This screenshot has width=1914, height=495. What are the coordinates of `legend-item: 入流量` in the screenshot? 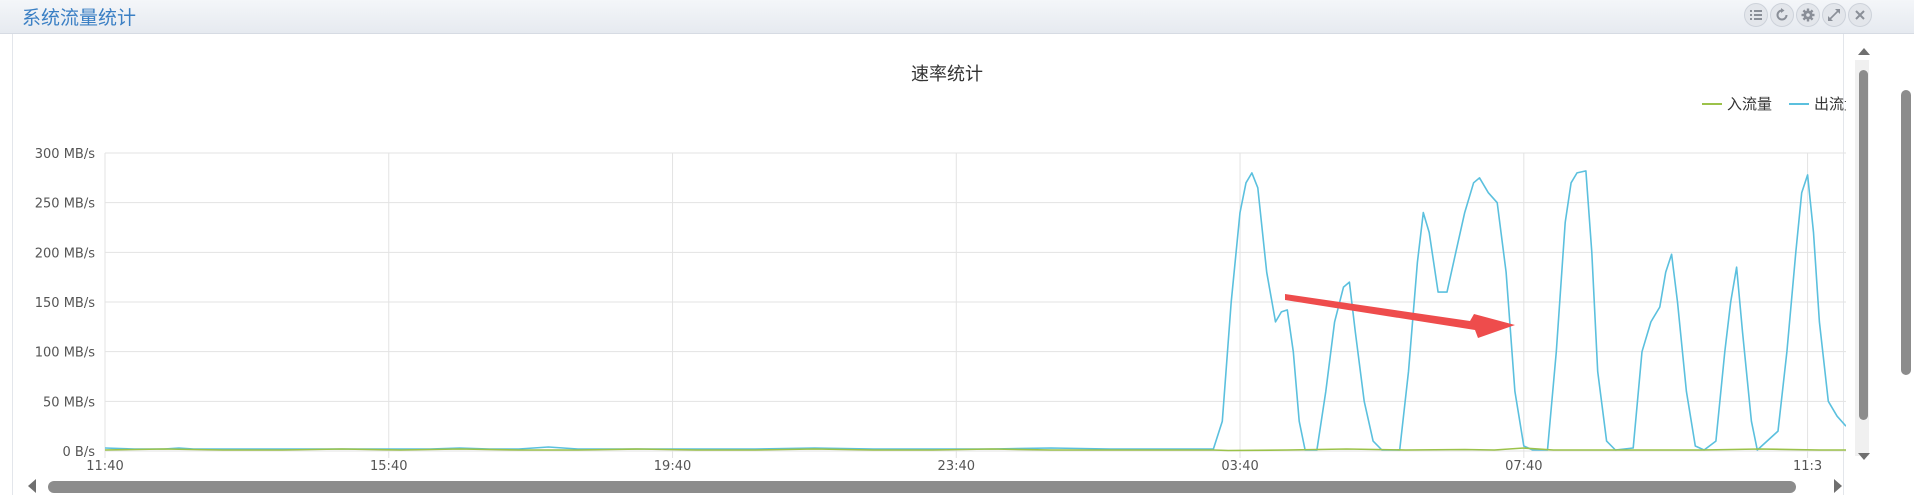 It's located at (1737, 104).